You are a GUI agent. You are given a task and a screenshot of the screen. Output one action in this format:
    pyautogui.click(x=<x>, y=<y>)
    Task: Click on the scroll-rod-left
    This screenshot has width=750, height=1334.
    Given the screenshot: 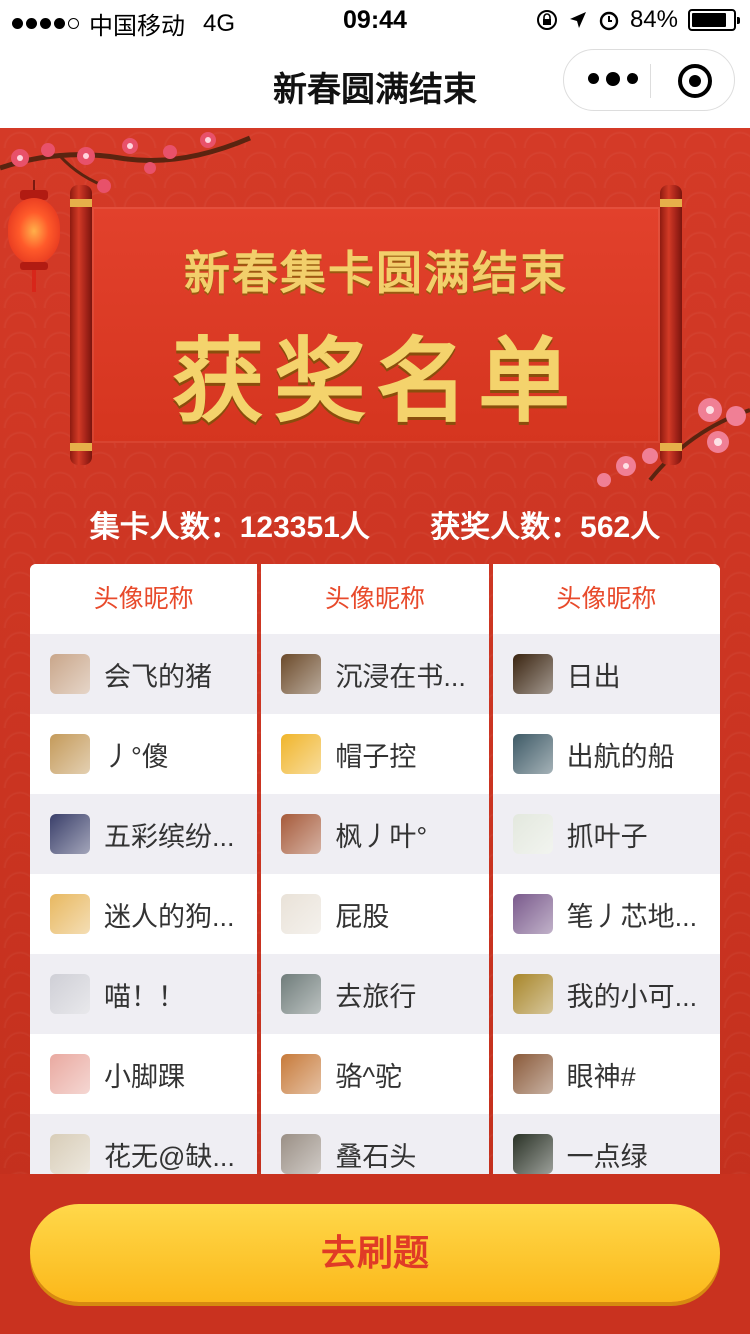 What is the action you would take?
    pyautogui.click(x=81, y=325)
    